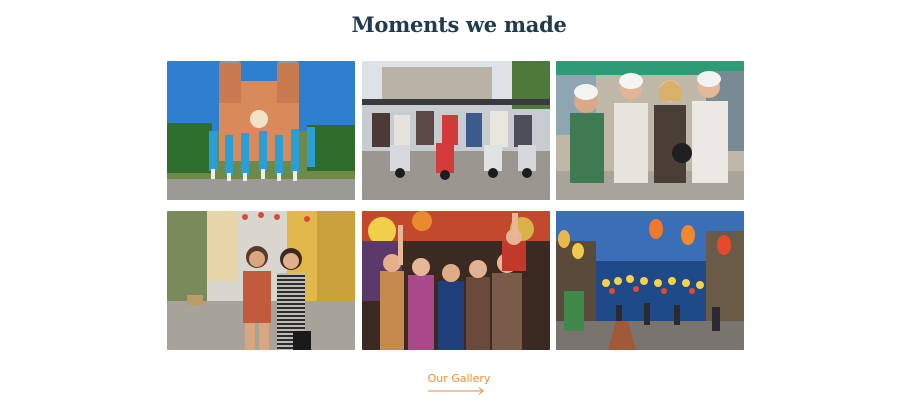  What do you see at coordinates (650, 130) in the screenshot?
I see `helmet-friends-photo` at bounding box center [650, 130].